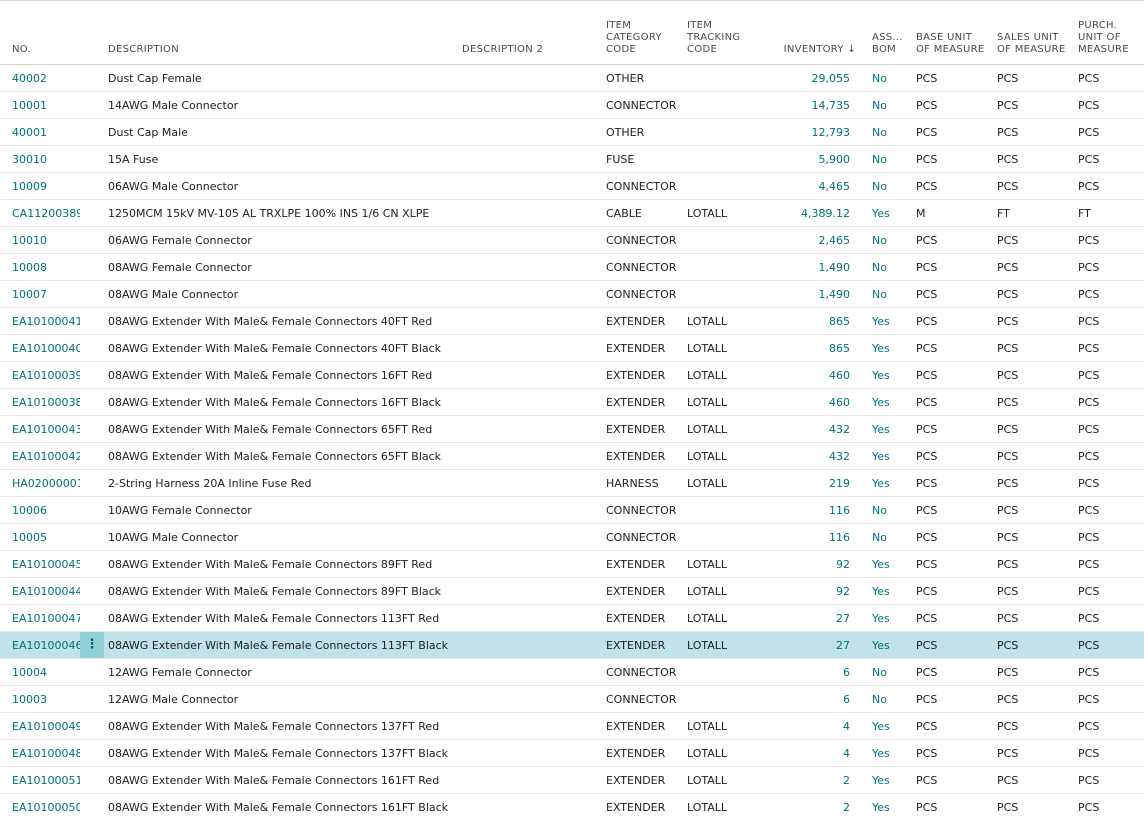  Describe the element at coordinates (40, 564) in the screenshot. I see `item-no-link: EA10100045` at that location.